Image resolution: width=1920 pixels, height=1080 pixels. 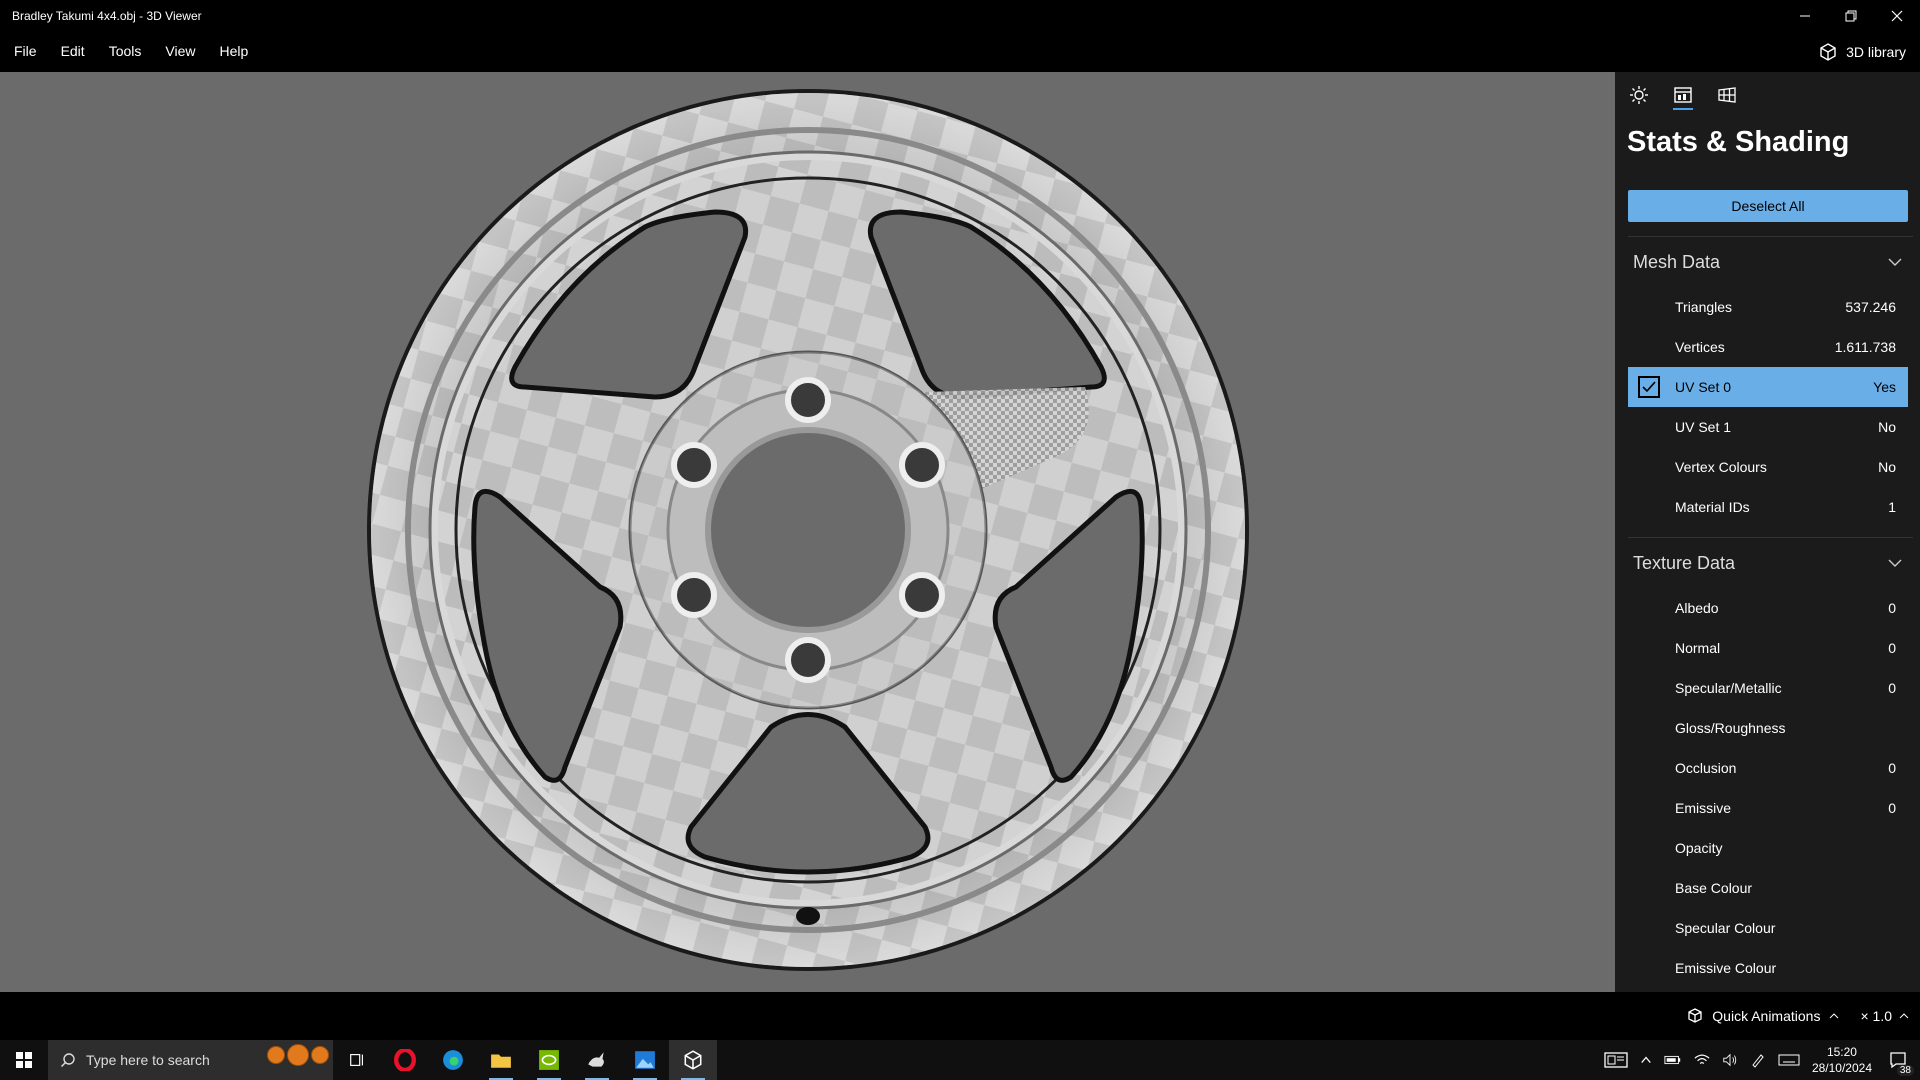 I want to click on texture-row-specular-metallic: Specular/Metallic 0, so click(x=1768, y=688).